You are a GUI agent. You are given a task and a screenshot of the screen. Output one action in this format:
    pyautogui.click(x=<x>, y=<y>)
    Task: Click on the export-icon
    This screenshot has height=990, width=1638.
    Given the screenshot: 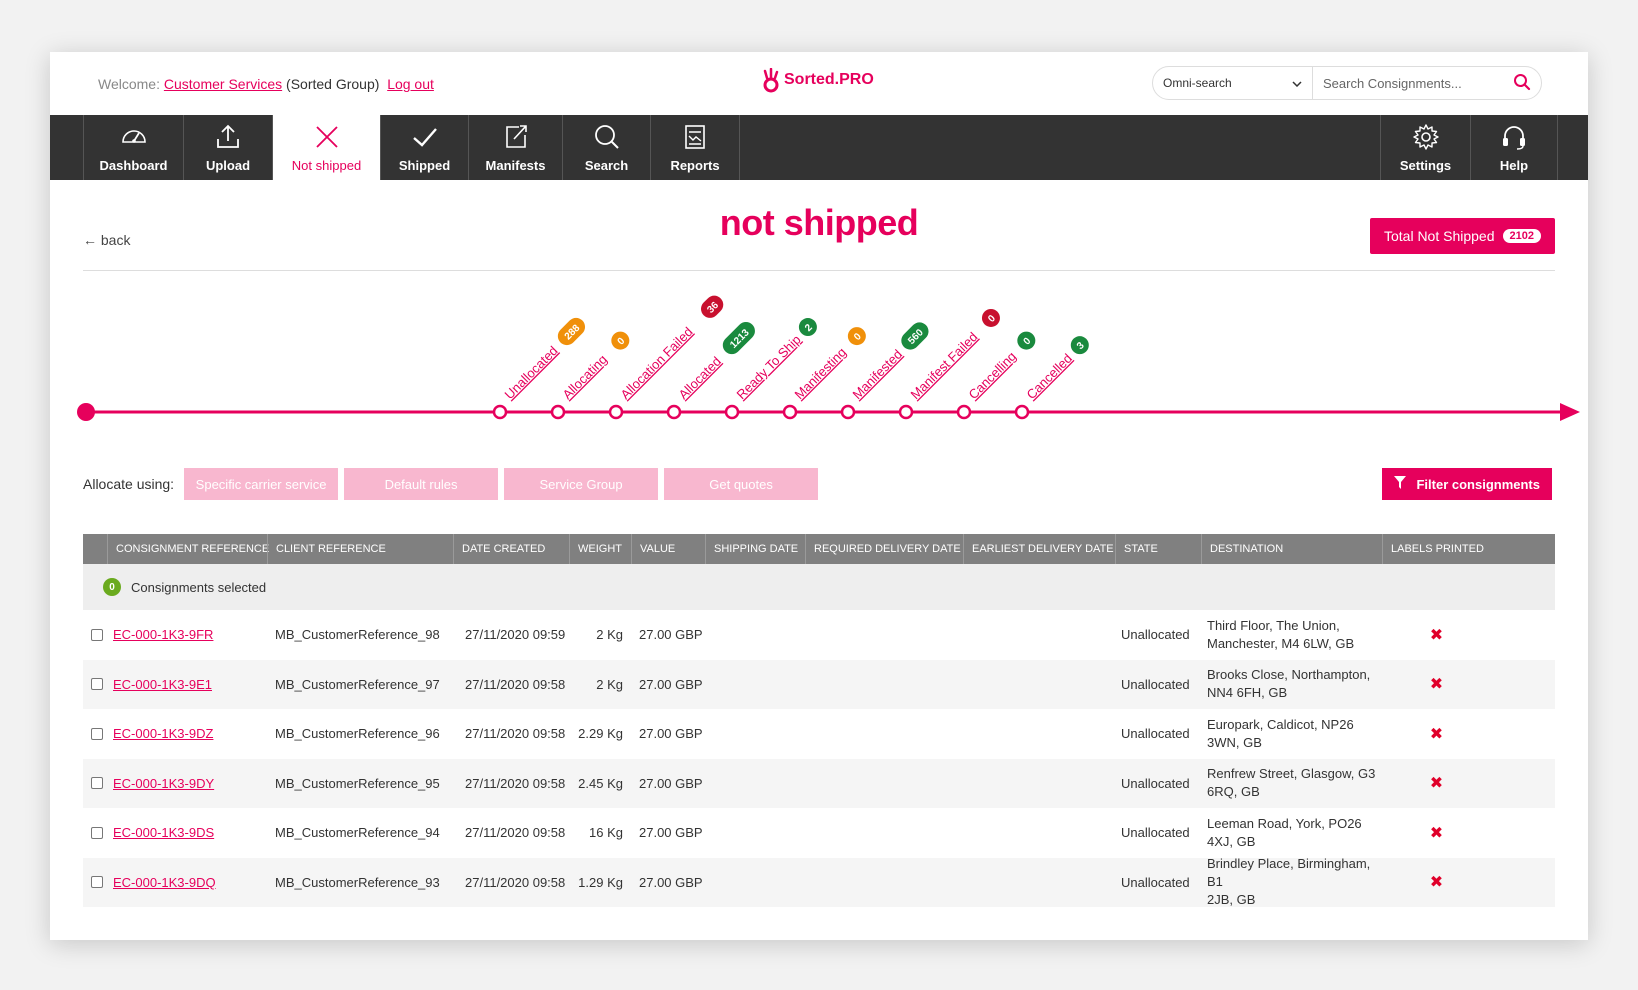 What is the action you would take?
    pyautogui.click(x=516, y=136)
    